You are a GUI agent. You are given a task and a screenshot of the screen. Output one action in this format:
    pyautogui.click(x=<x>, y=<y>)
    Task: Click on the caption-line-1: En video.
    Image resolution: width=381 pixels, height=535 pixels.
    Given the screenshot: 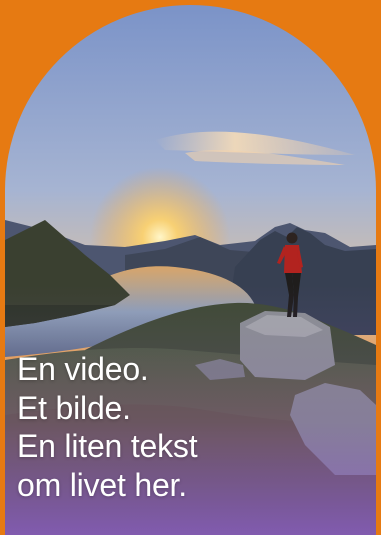 What is the action you would take?
    pyautogui.click(x=83, y=369)
    